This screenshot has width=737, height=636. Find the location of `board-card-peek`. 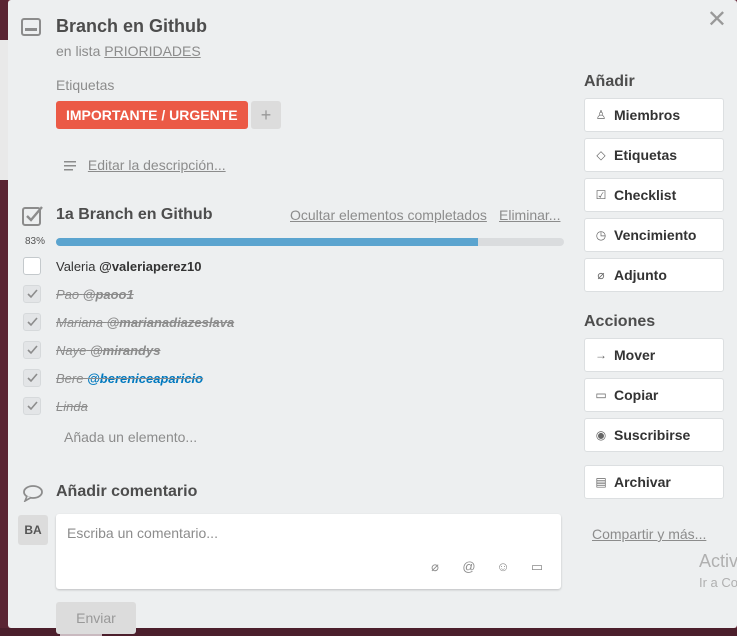

board-card-peek is located at coordinates (4, 110).